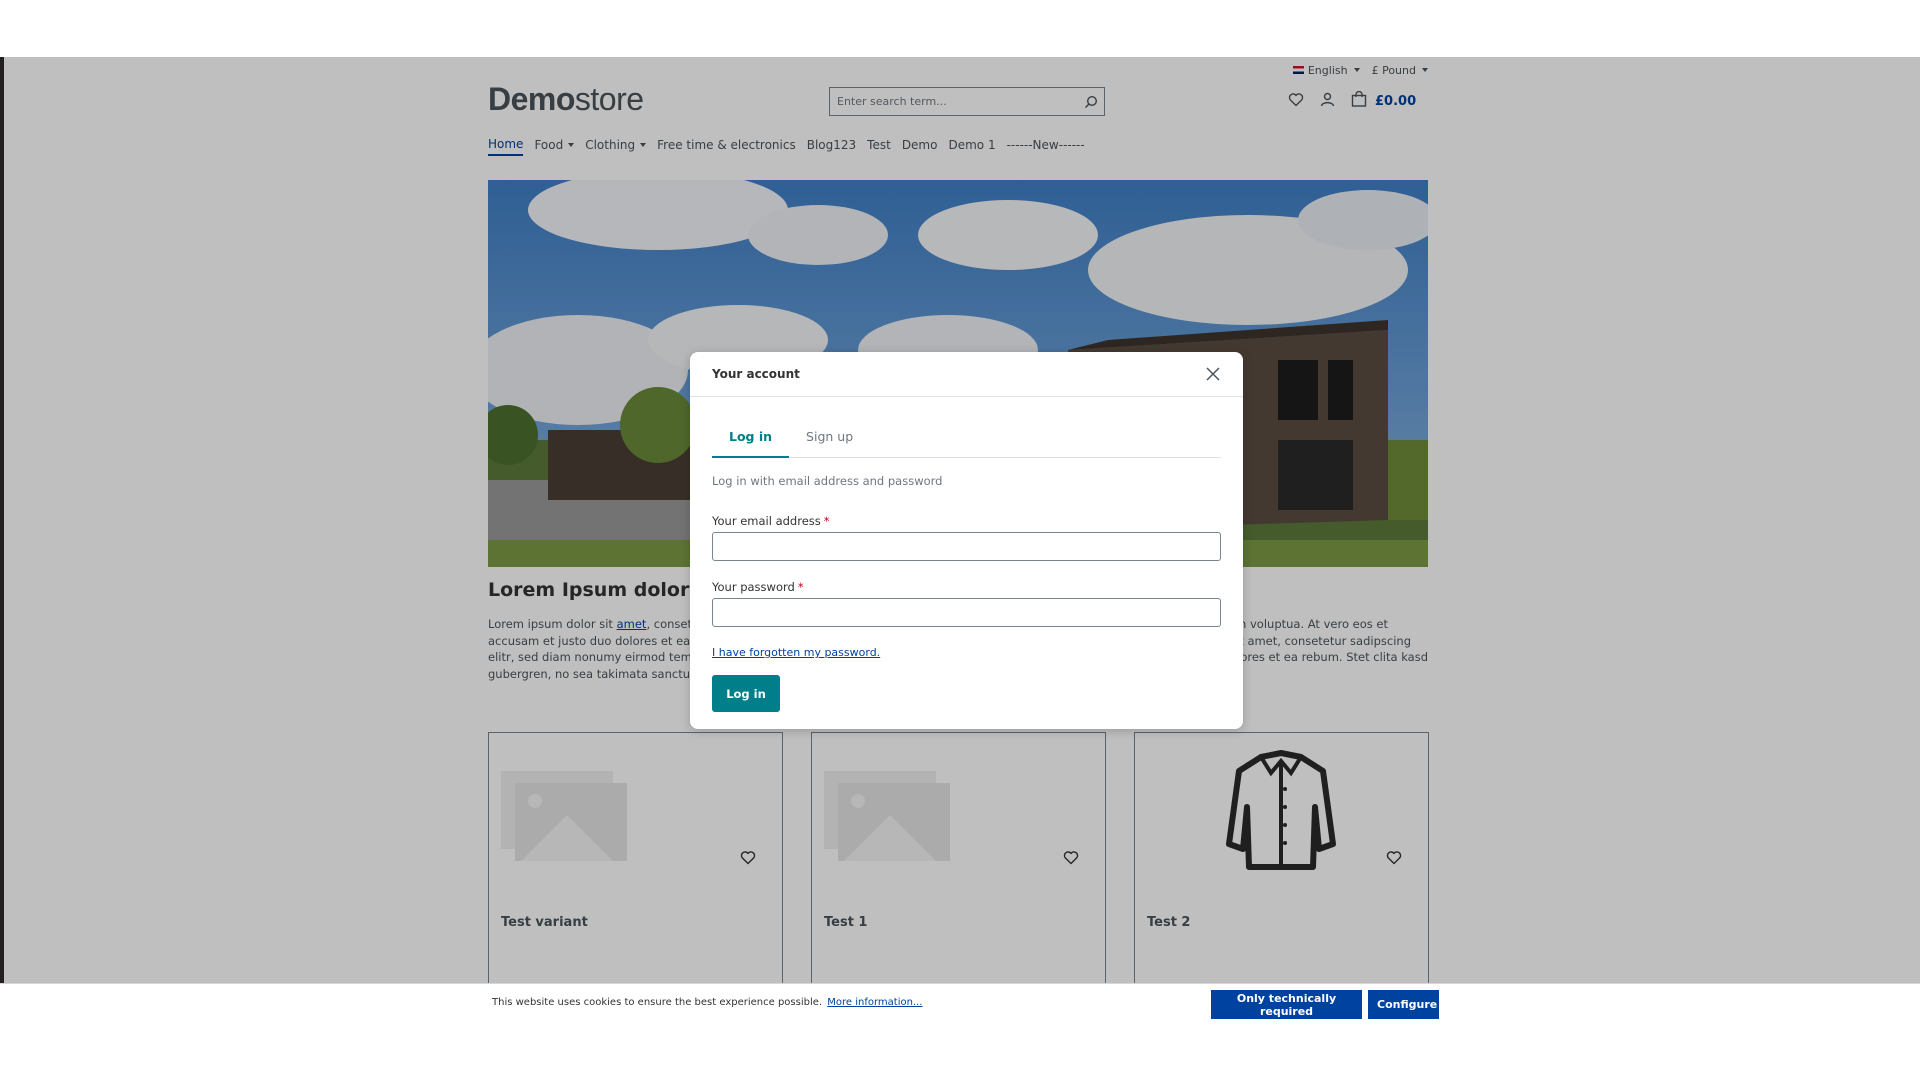 The height and width of the screenshot is (1080, 1920). I want to click on bottom-white-strip, so click(960, 1051).